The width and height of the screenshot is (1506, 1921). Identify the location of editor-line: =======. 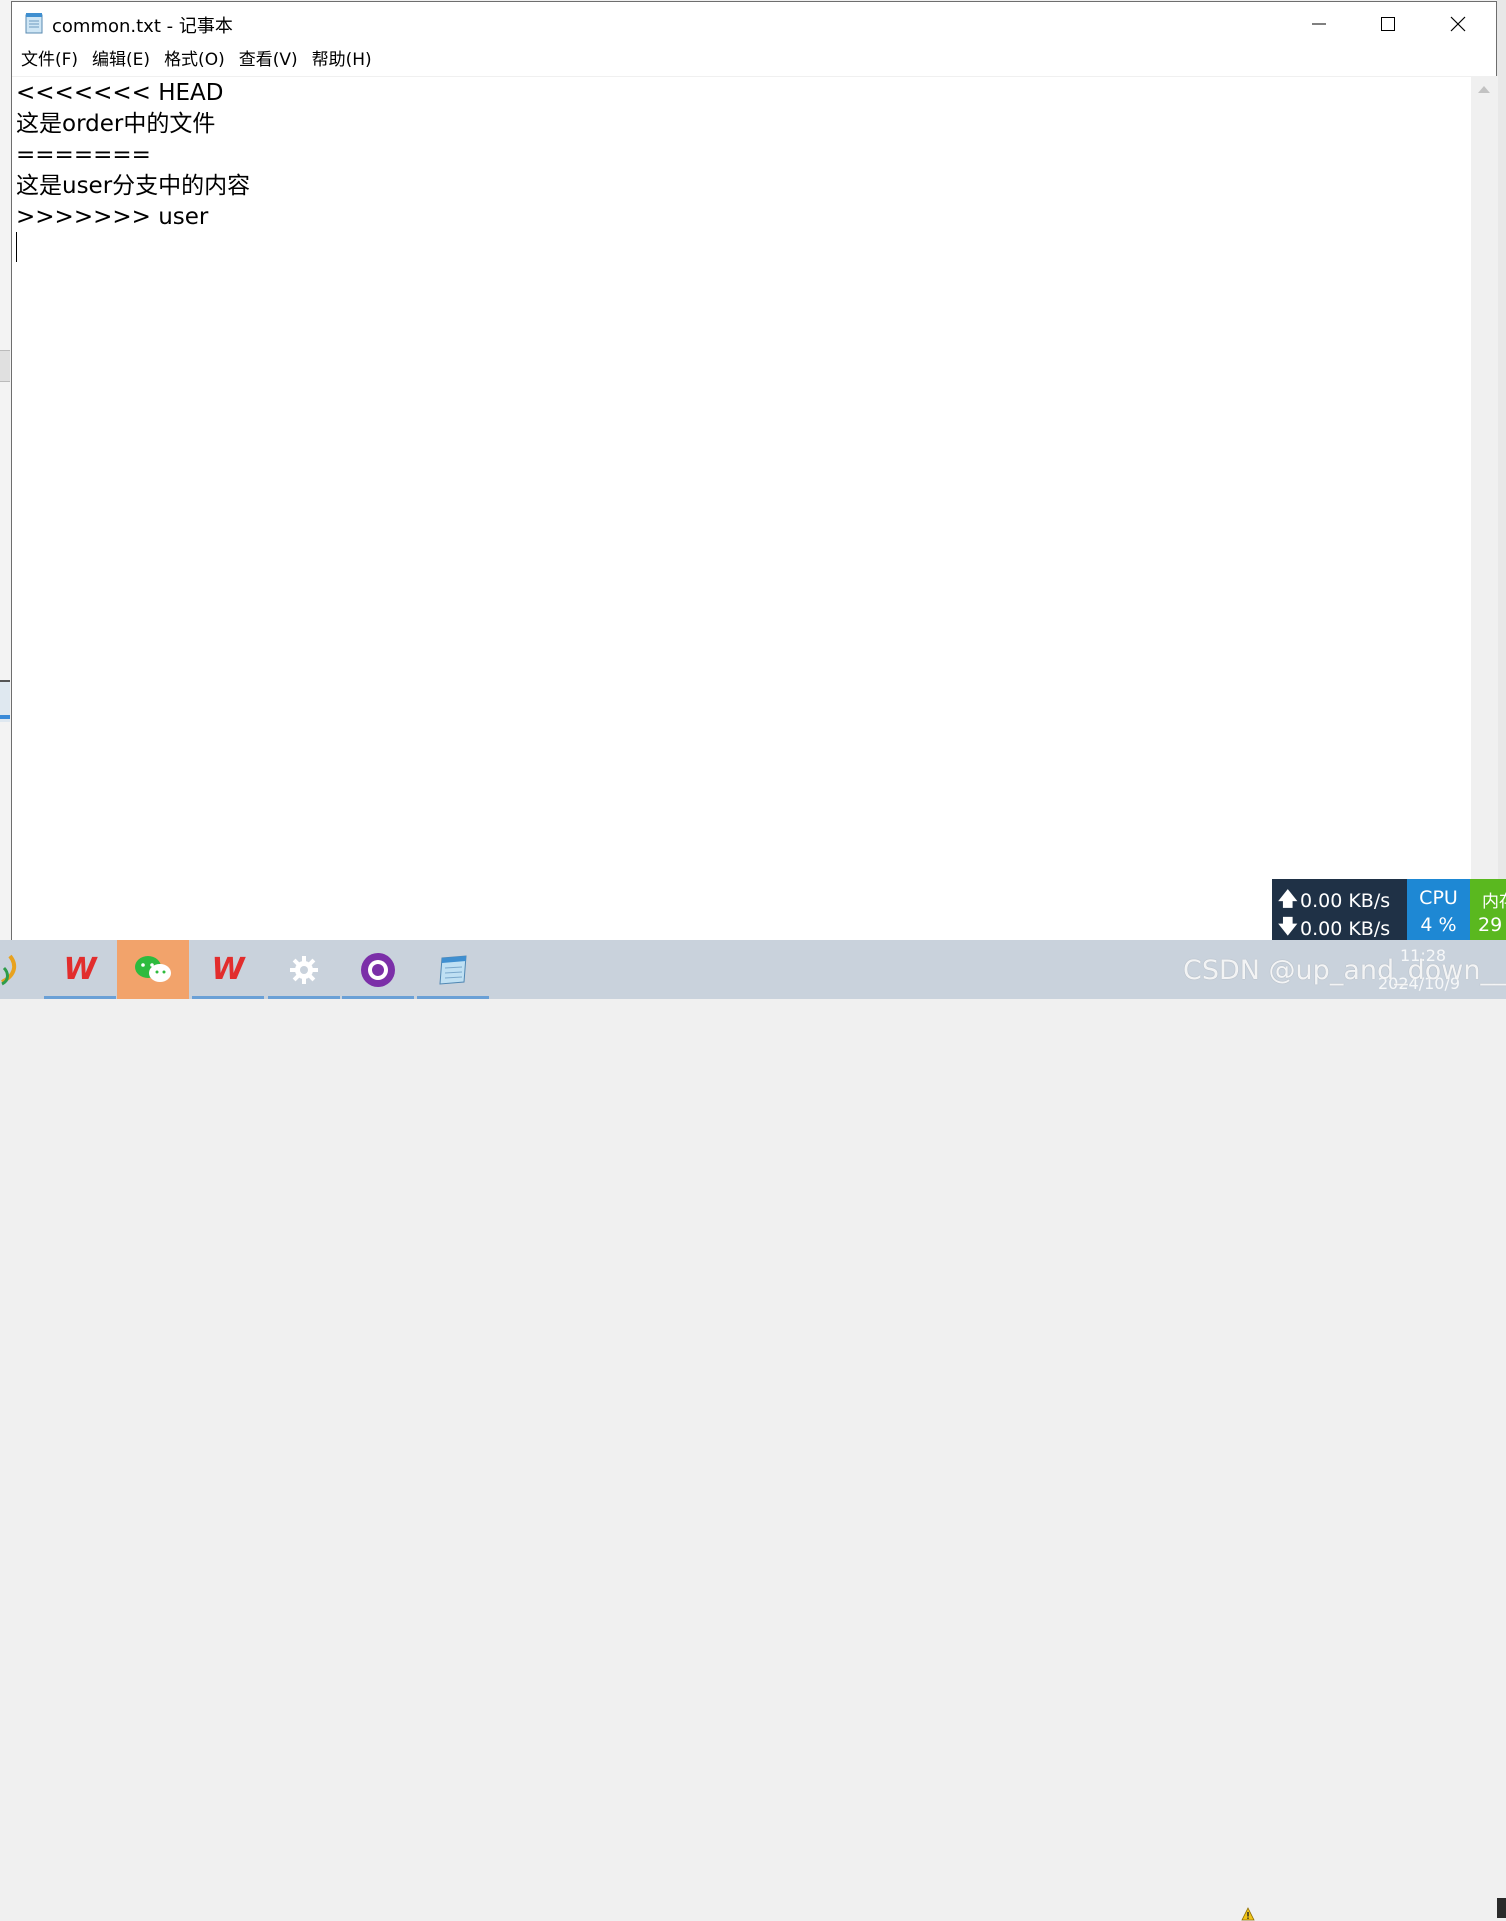
(83, 155).